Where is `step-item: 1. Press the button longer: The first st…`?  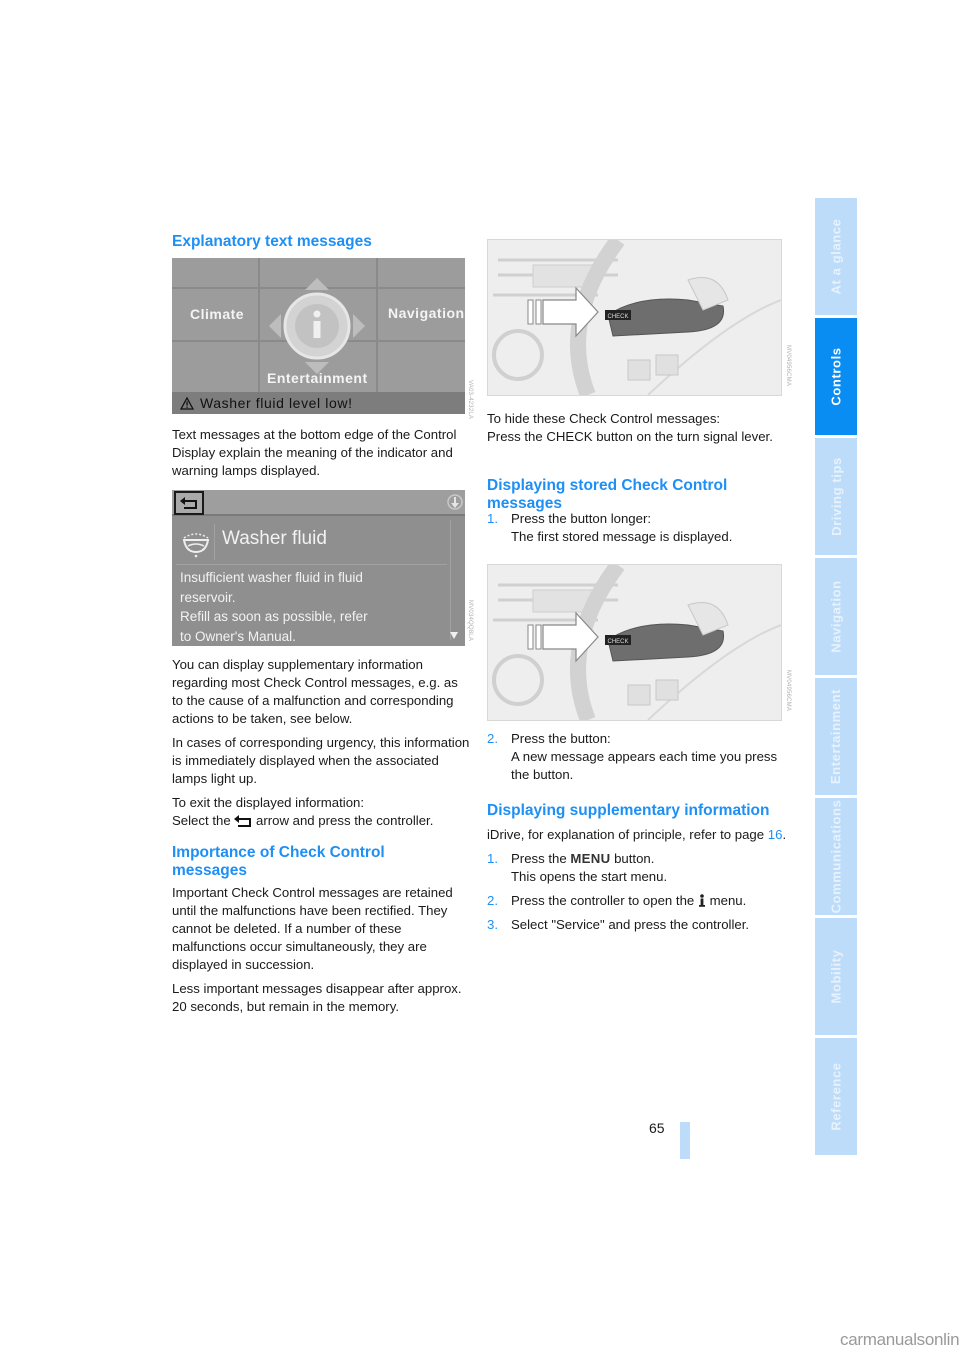 step-item: 1. Press the button longer: The first st… is located at coordinates (637, 528).